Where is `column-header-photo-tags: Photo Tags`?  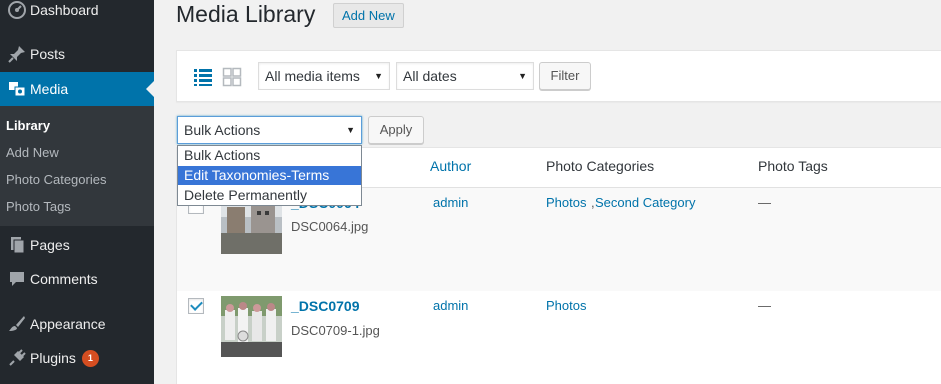
column-header-photo-tags: Photo Tags is located at coordinates (793, 166).